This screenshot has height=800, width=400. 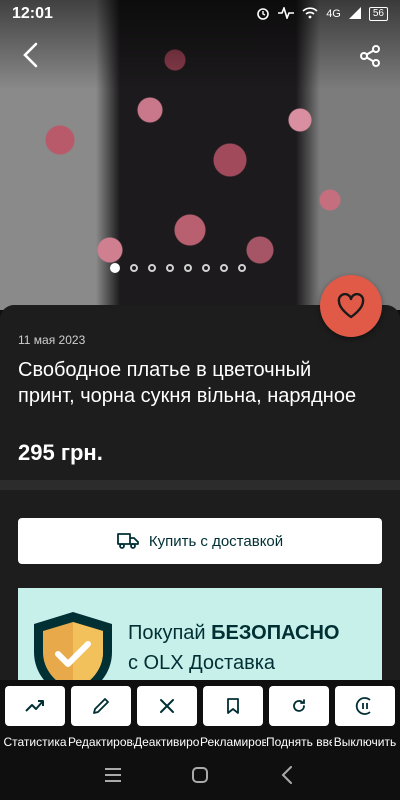 I want to click on status-icons: 4G 56, so click(x=322, y=14).